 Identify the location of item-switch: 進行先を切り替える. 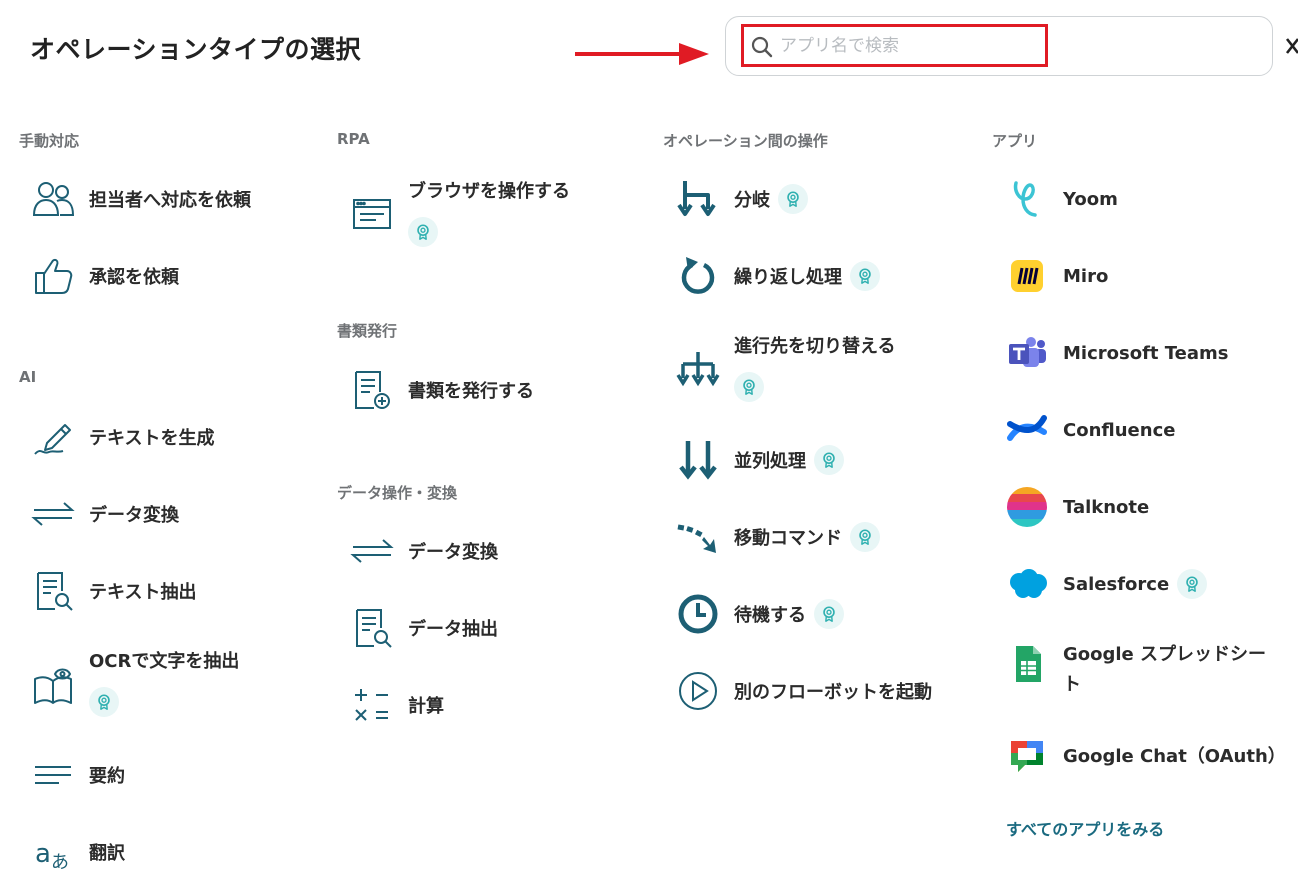
(785, 367).